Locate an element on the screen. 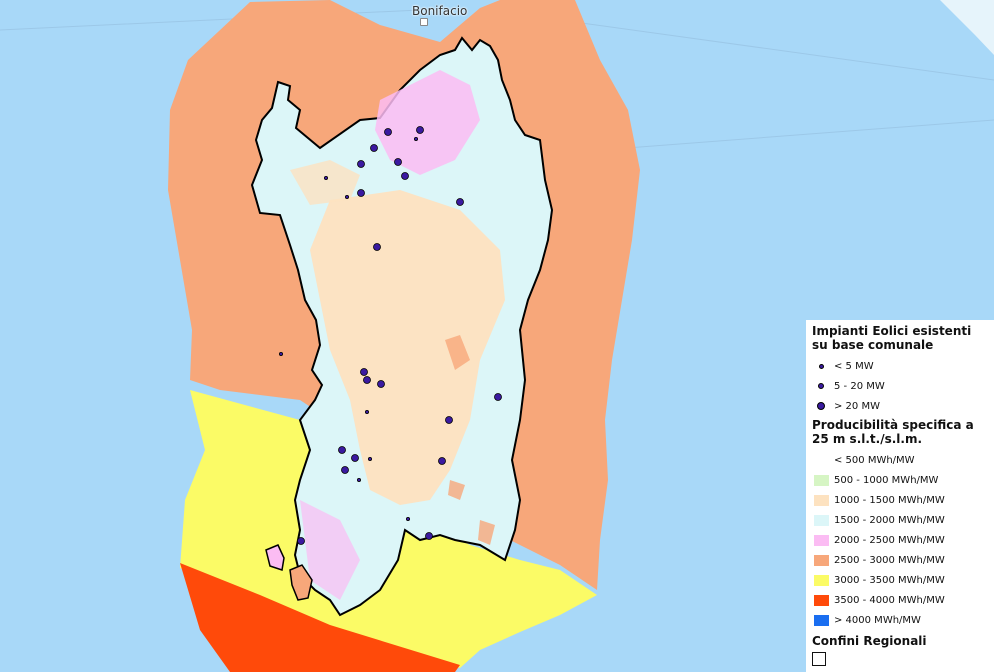  legend-row-plant-large: > 20 MW is located at coordinates (901, 406).